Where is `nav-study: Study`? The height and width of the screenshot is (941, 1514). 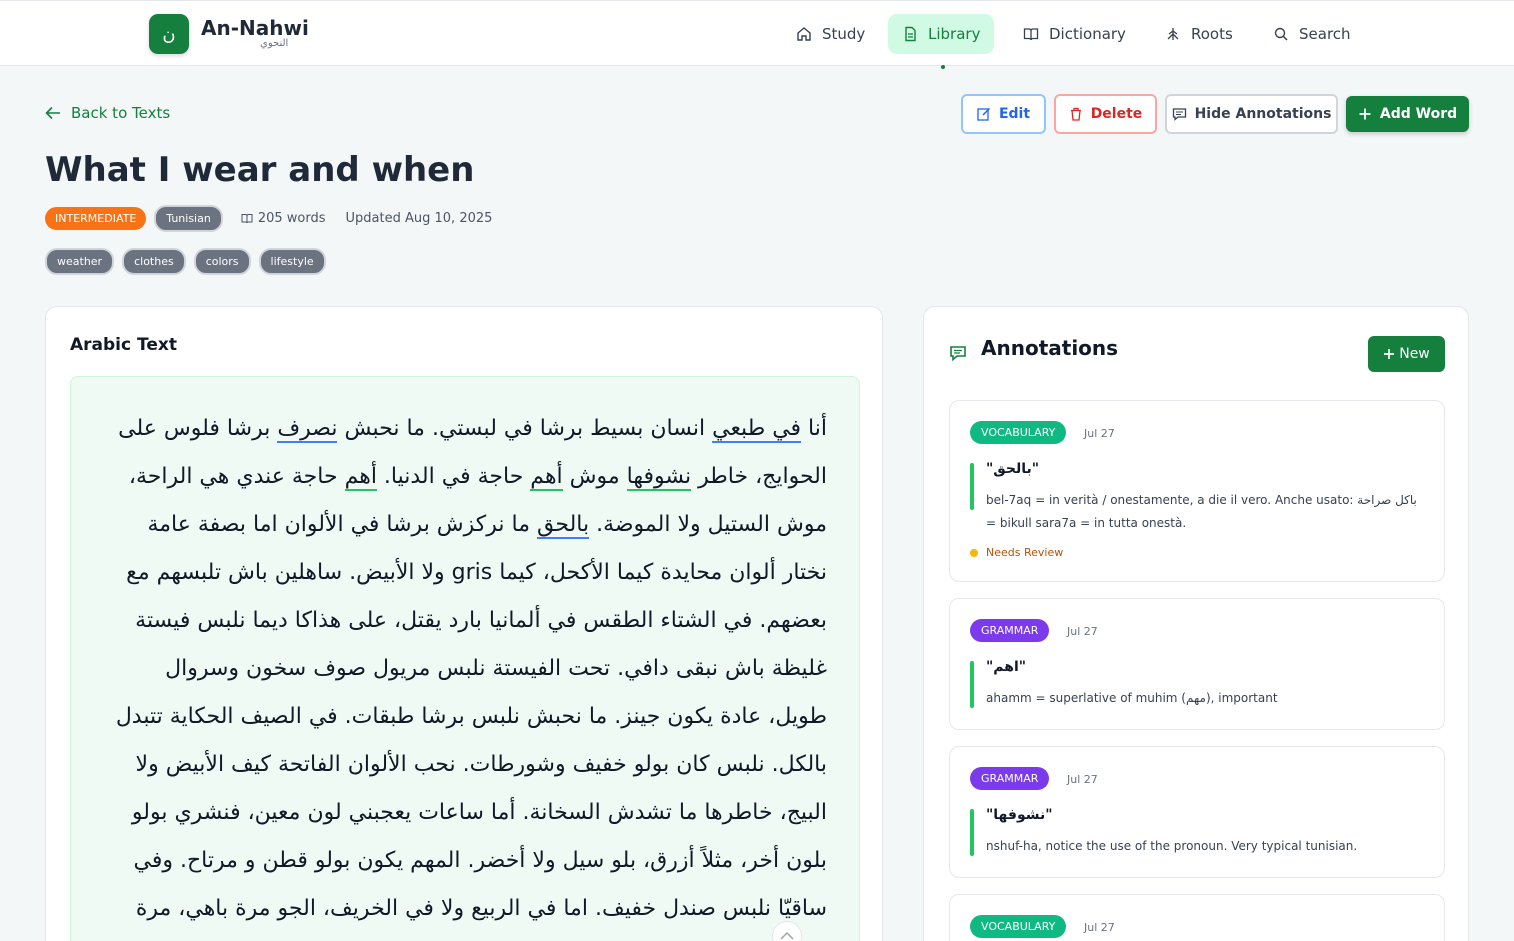 nav-study: Study is located at coordinates (830, 34).